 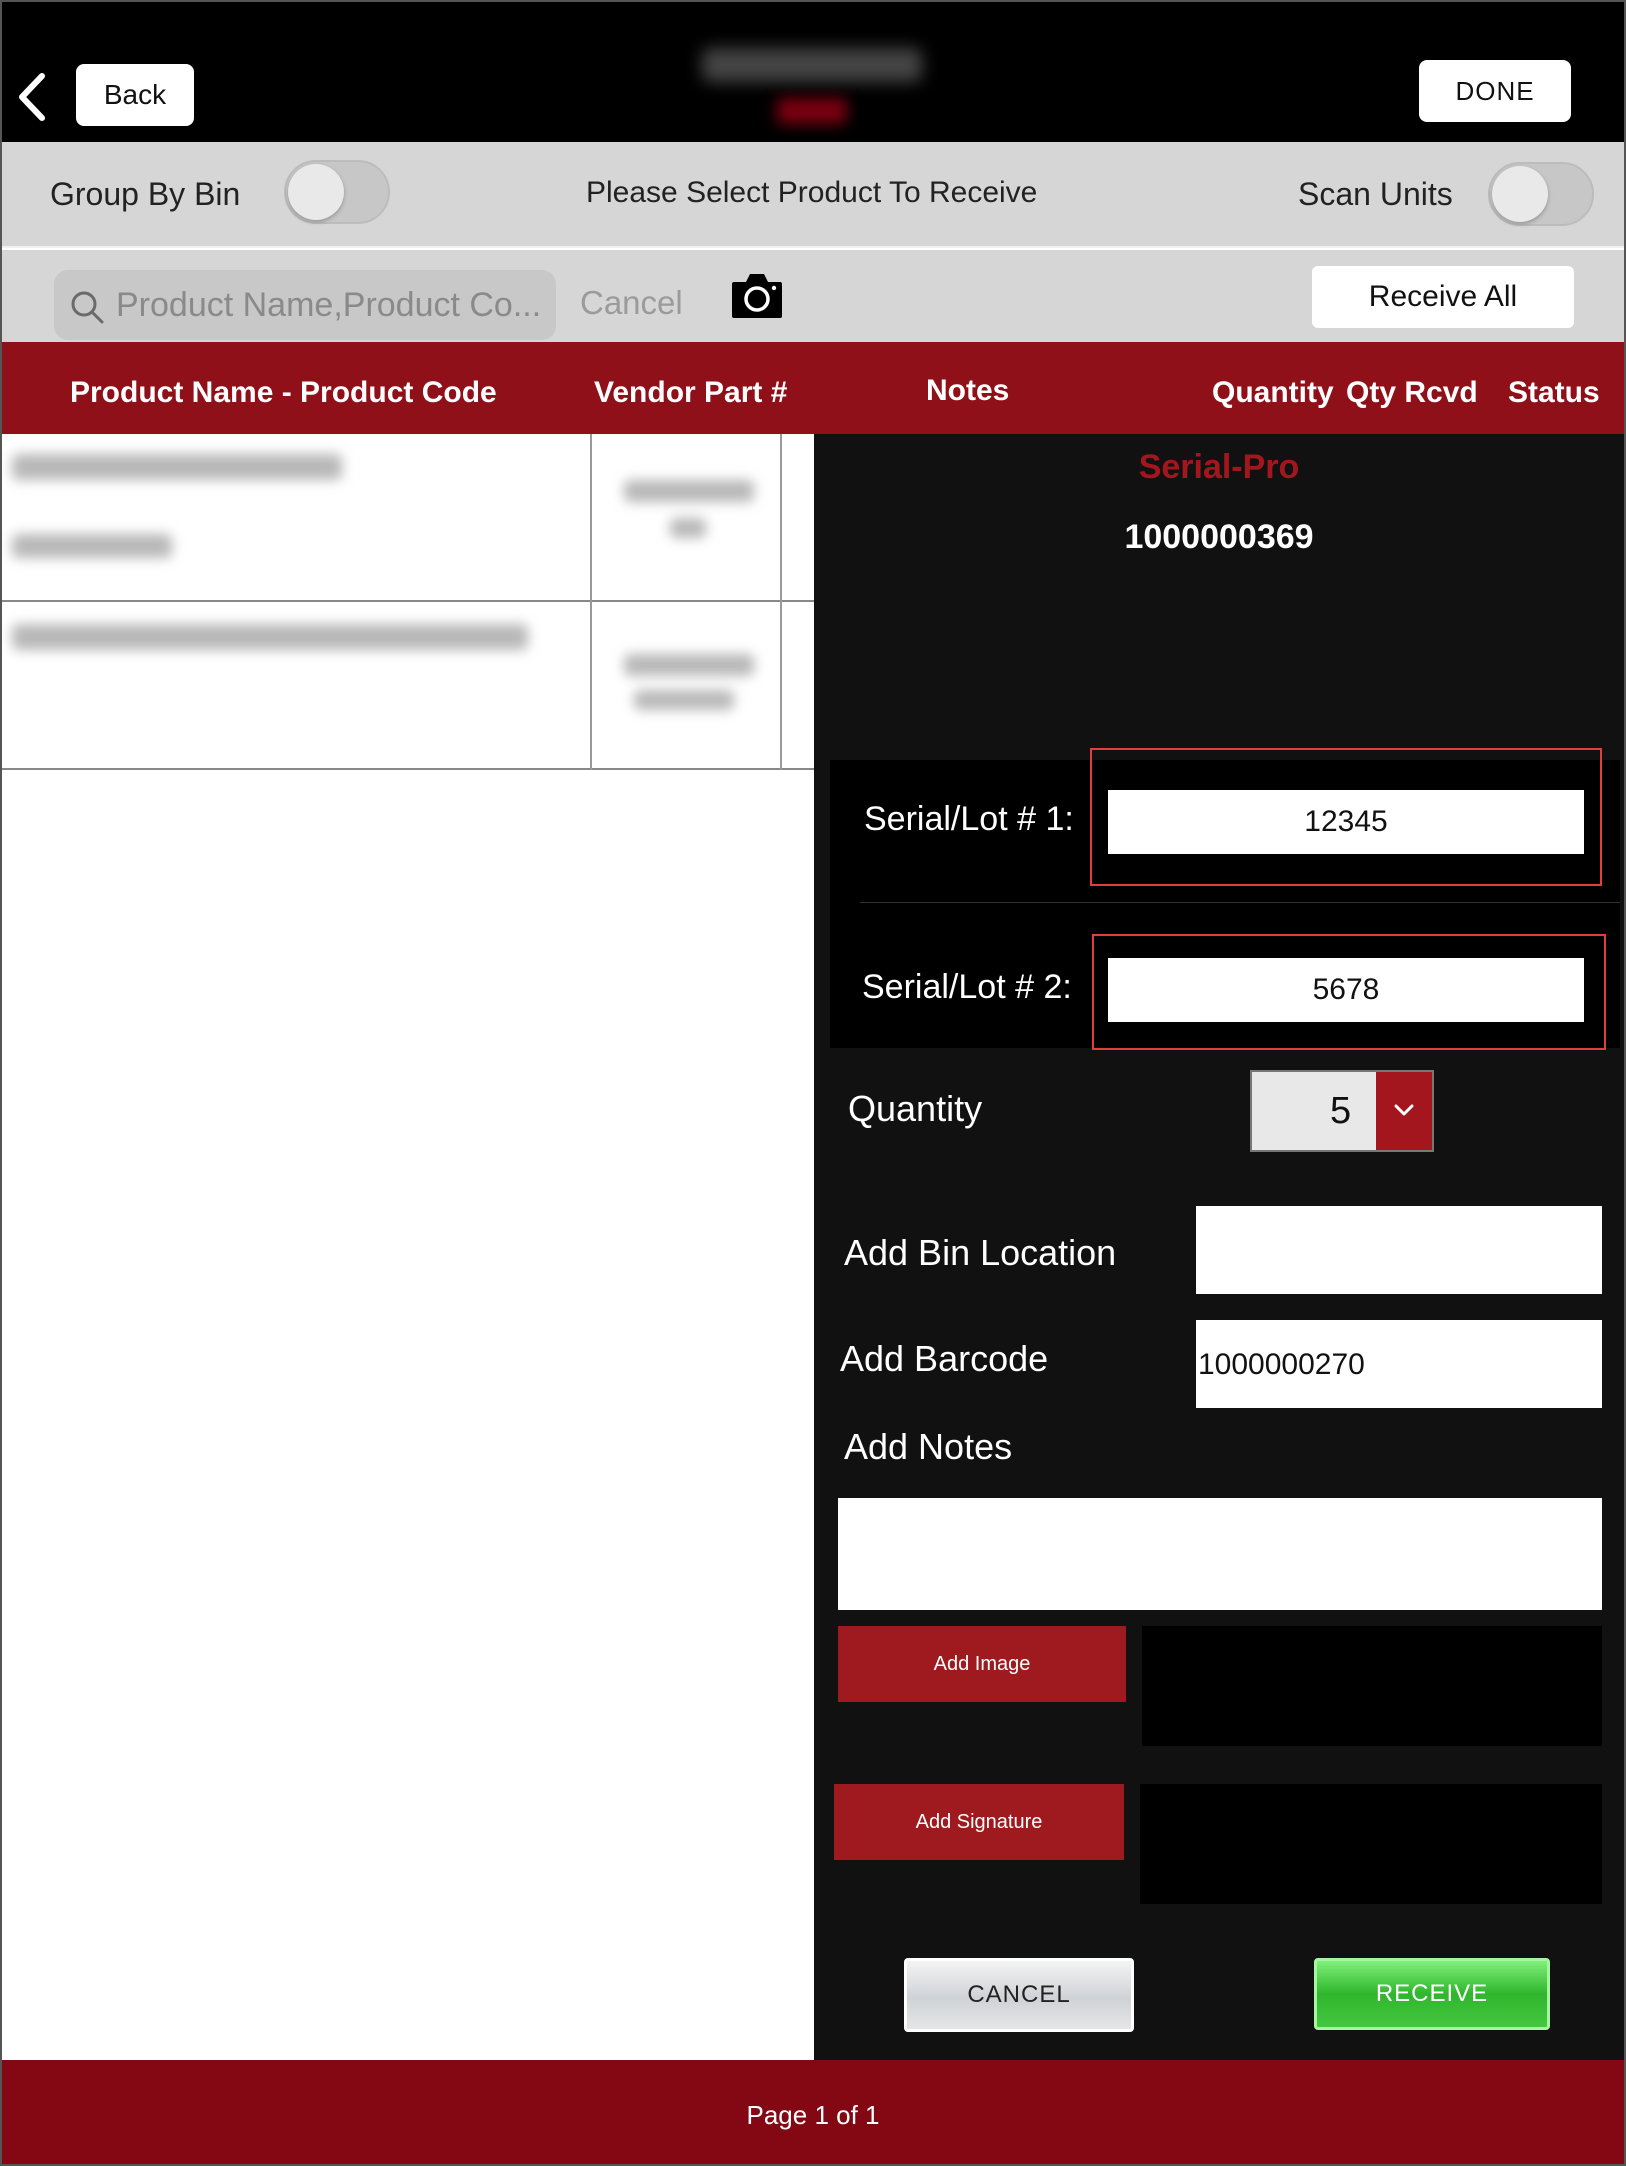 I want to click on barcode-input: 1000000270, so click(x=1399, y=1364).